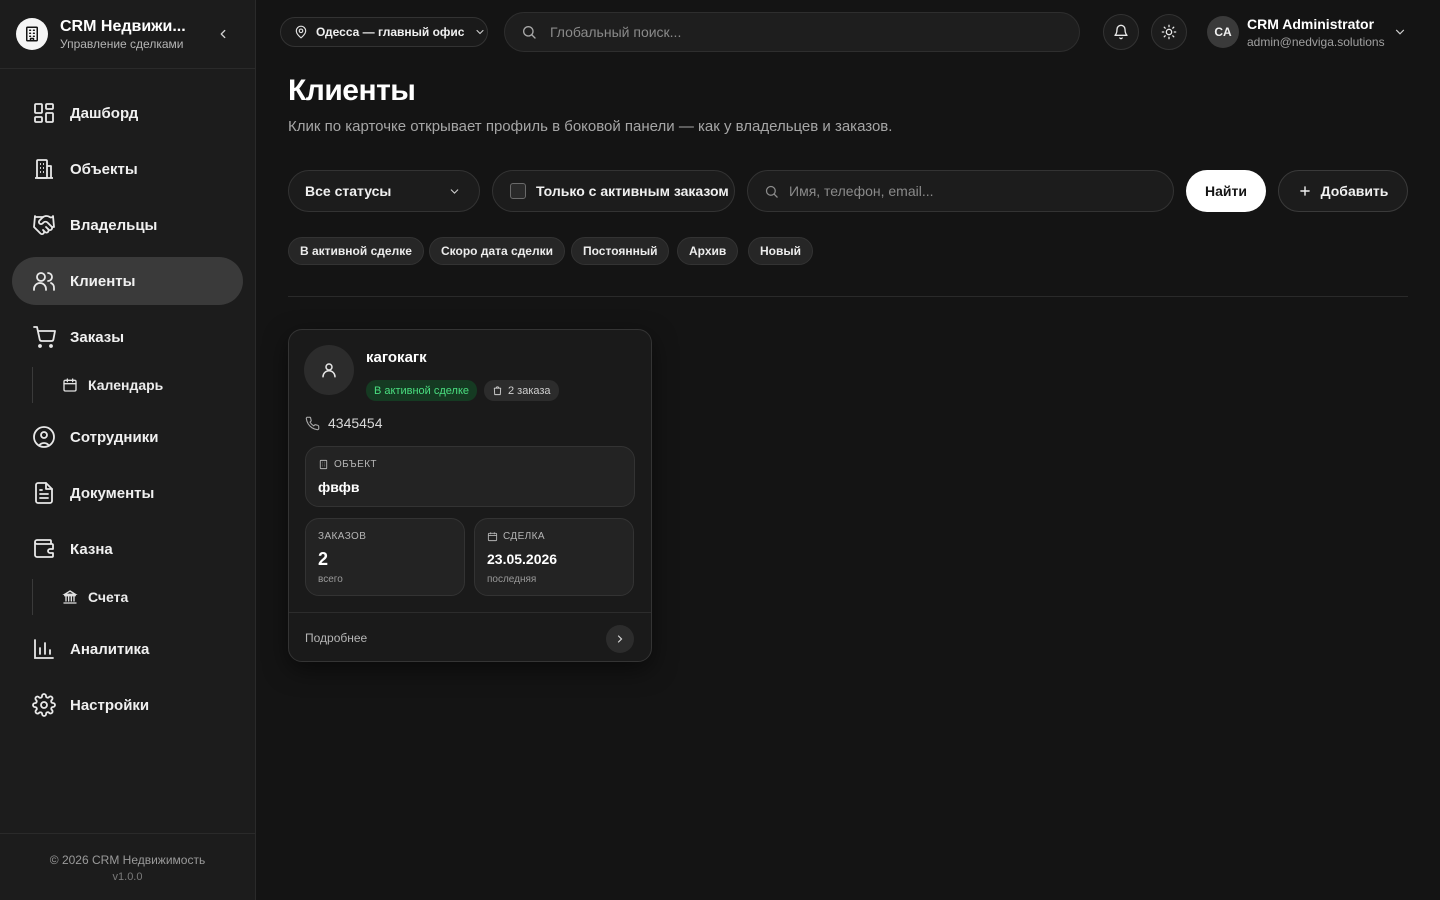 This screenshot has height=900, width=1440. What do you see at coordinates (632, 191) in the screenshot?
I see `active-order-label: Только с активным заказом` at bounding box center [632, 191].